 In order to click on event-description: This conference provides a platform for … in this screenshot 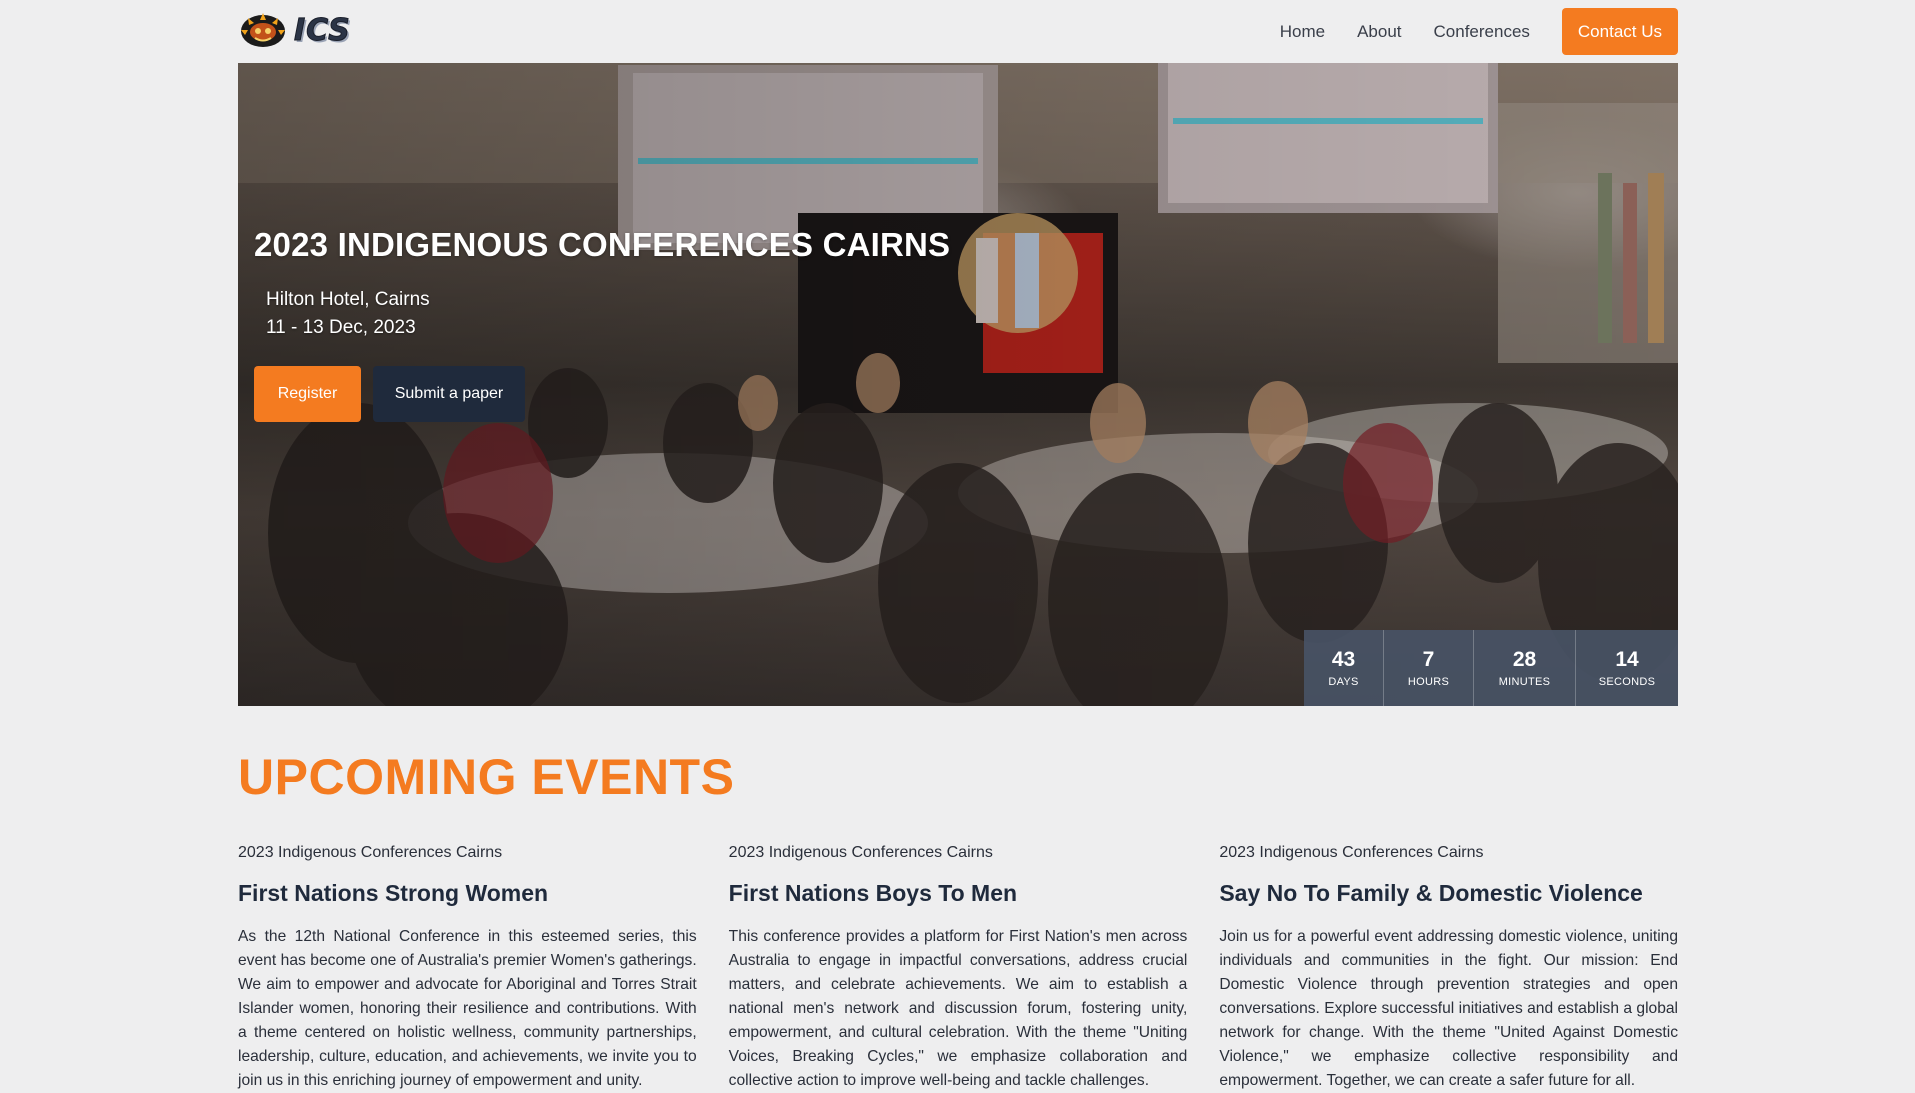, I will do `click(958, 1008)`.